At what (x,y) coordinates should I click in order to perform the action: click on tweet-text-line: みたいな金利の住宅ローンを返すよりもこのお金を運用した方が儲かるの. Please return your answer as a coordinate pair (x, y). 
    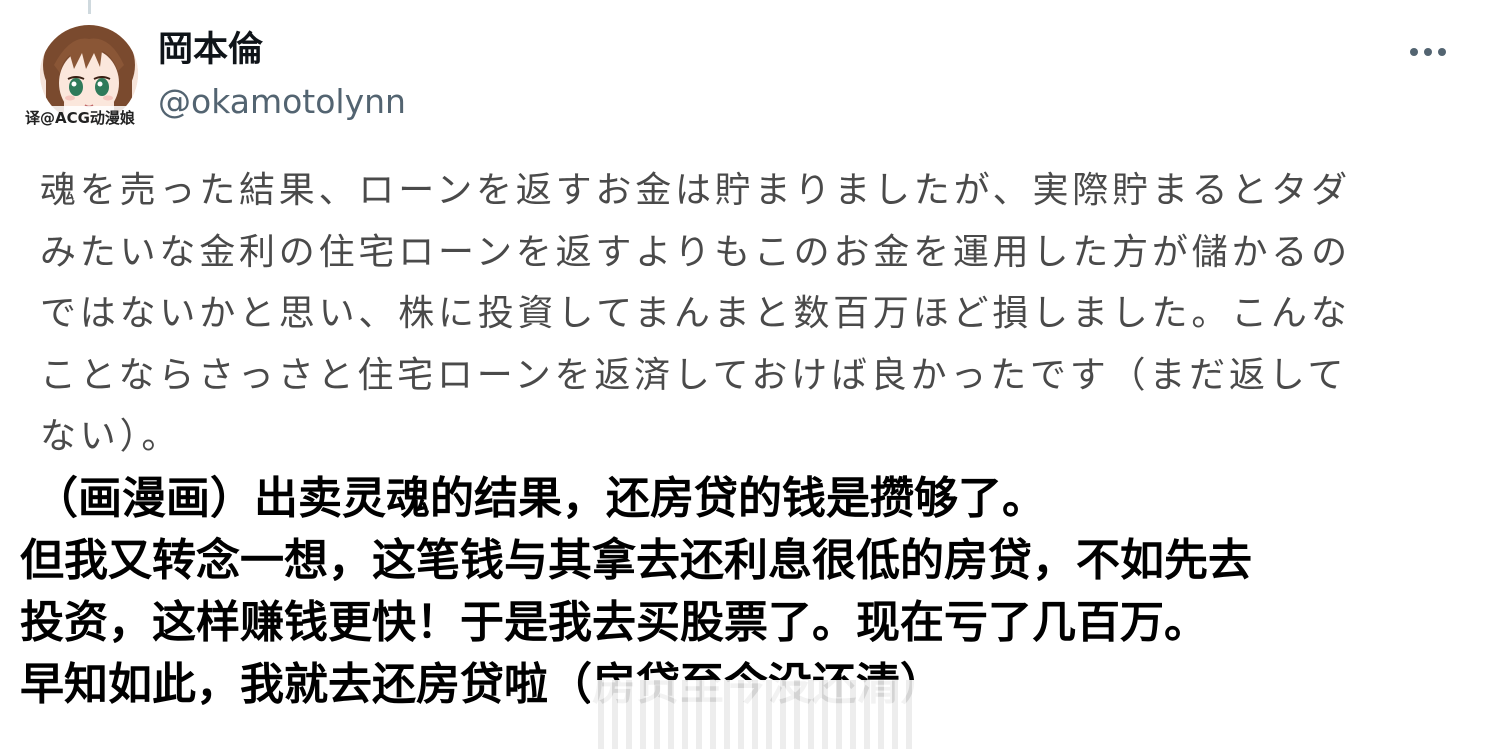
    Looking at the image, I should click on (695, 252).